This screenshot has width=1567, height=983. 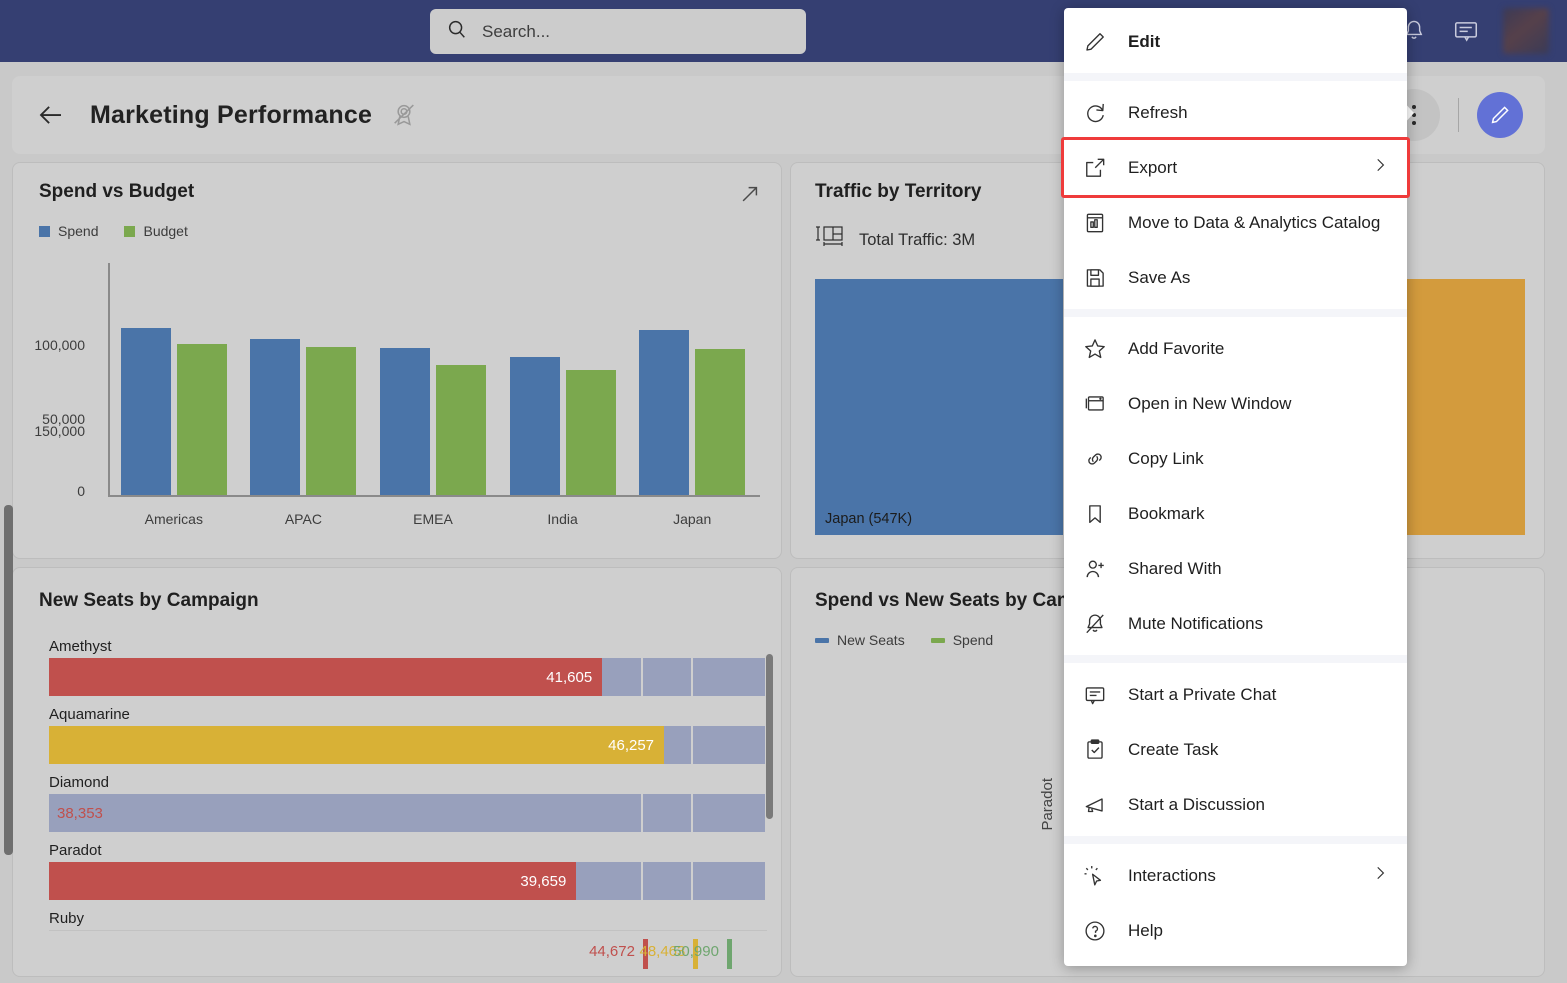 What do you see at coordinates (8, 680) in the screenshot?
I see `page-scrollbar` at bounding box center [8, 680].